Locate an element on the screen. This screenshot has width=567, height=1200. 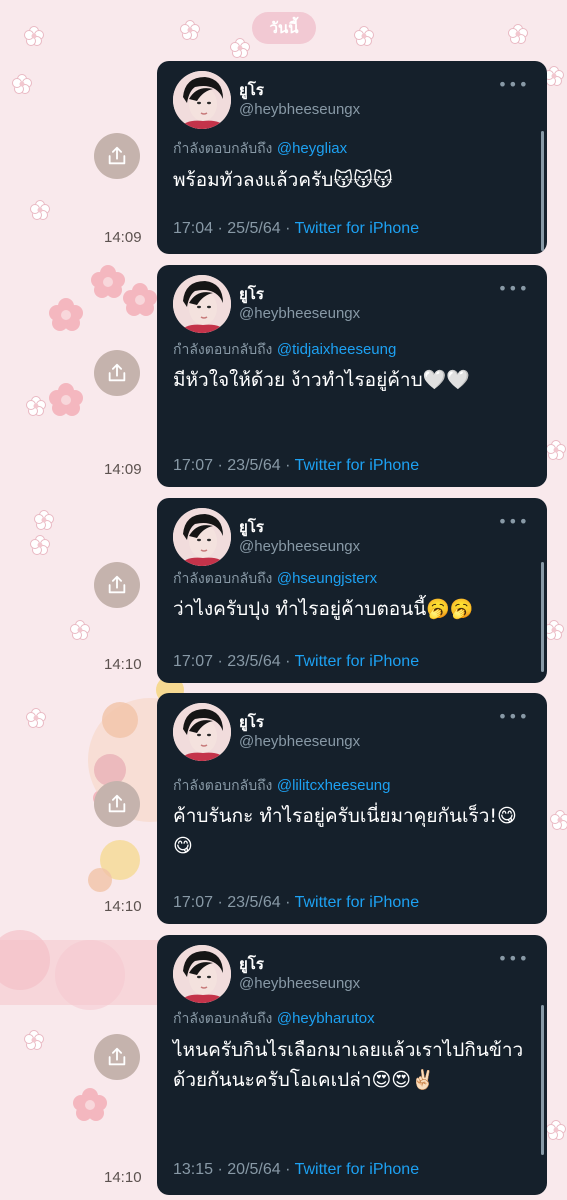
tweet-date: 20/5/64 is located at coordinates (254, 1169).